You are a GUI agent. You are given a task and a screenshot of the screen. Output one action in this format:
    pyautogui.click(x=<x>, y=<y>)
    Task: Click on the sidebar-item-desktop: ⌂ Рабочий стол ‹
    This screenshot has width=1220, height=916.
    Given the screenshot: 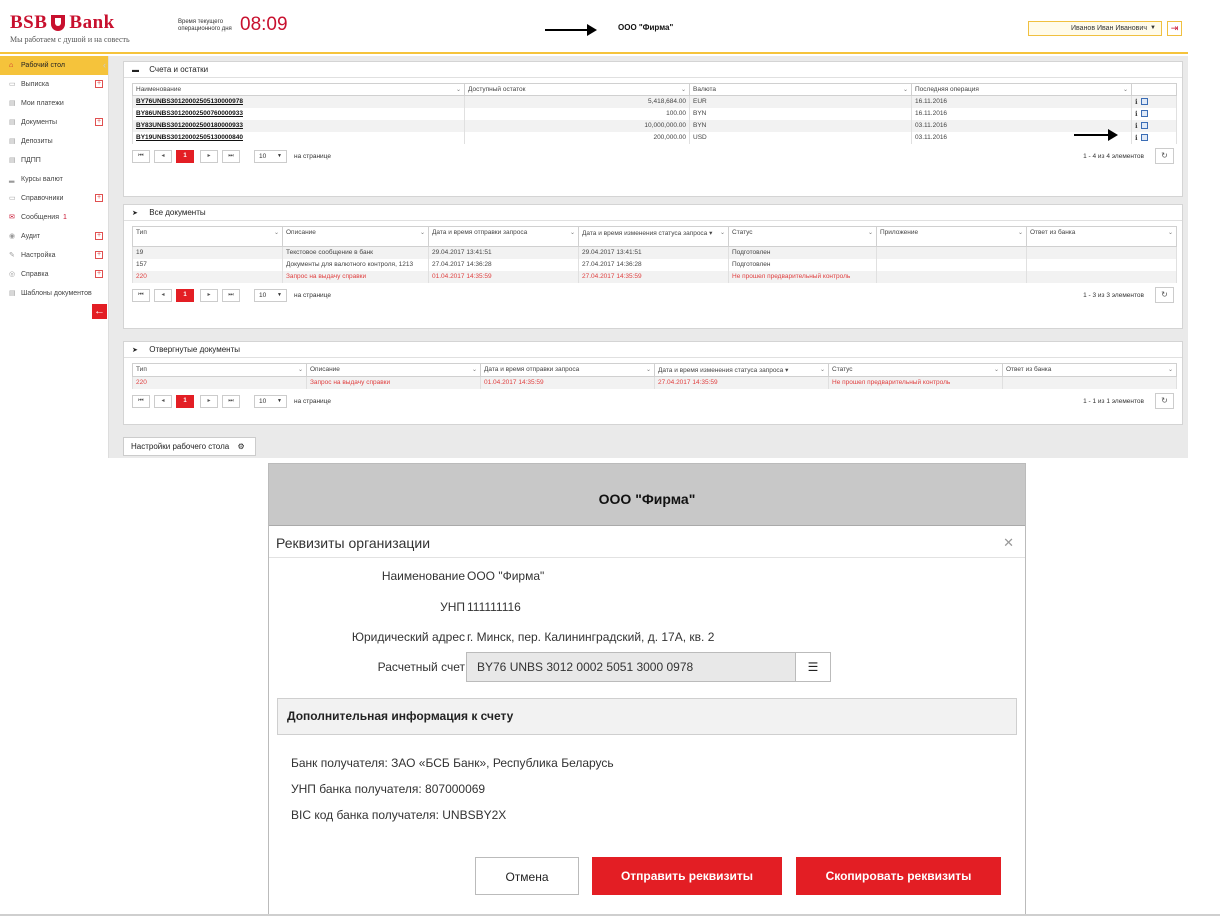 What is the action you would take?
    pyautogui.click(x=54, y=65)
    